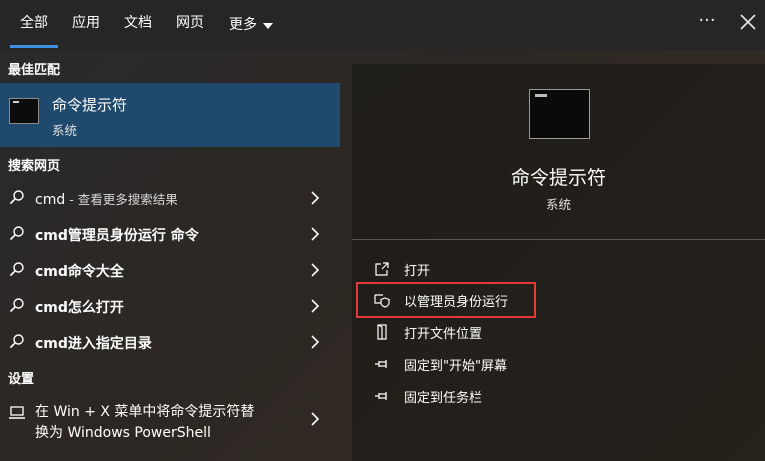  What do you see at coordinates (522, 332) in the screenshot?
I see `open-file-location-action: 打开文件位置` at bounding box center [522, 332].